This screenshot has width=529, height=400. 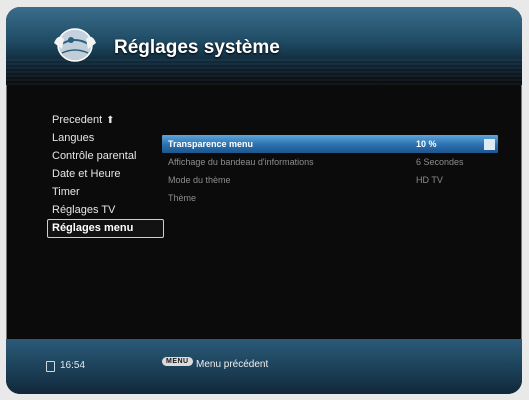 What do you see at coordinates (86, 174) in the screenshot?
I see `sidebar-item-label: Date et Heure` at bounding box center [86, 174].